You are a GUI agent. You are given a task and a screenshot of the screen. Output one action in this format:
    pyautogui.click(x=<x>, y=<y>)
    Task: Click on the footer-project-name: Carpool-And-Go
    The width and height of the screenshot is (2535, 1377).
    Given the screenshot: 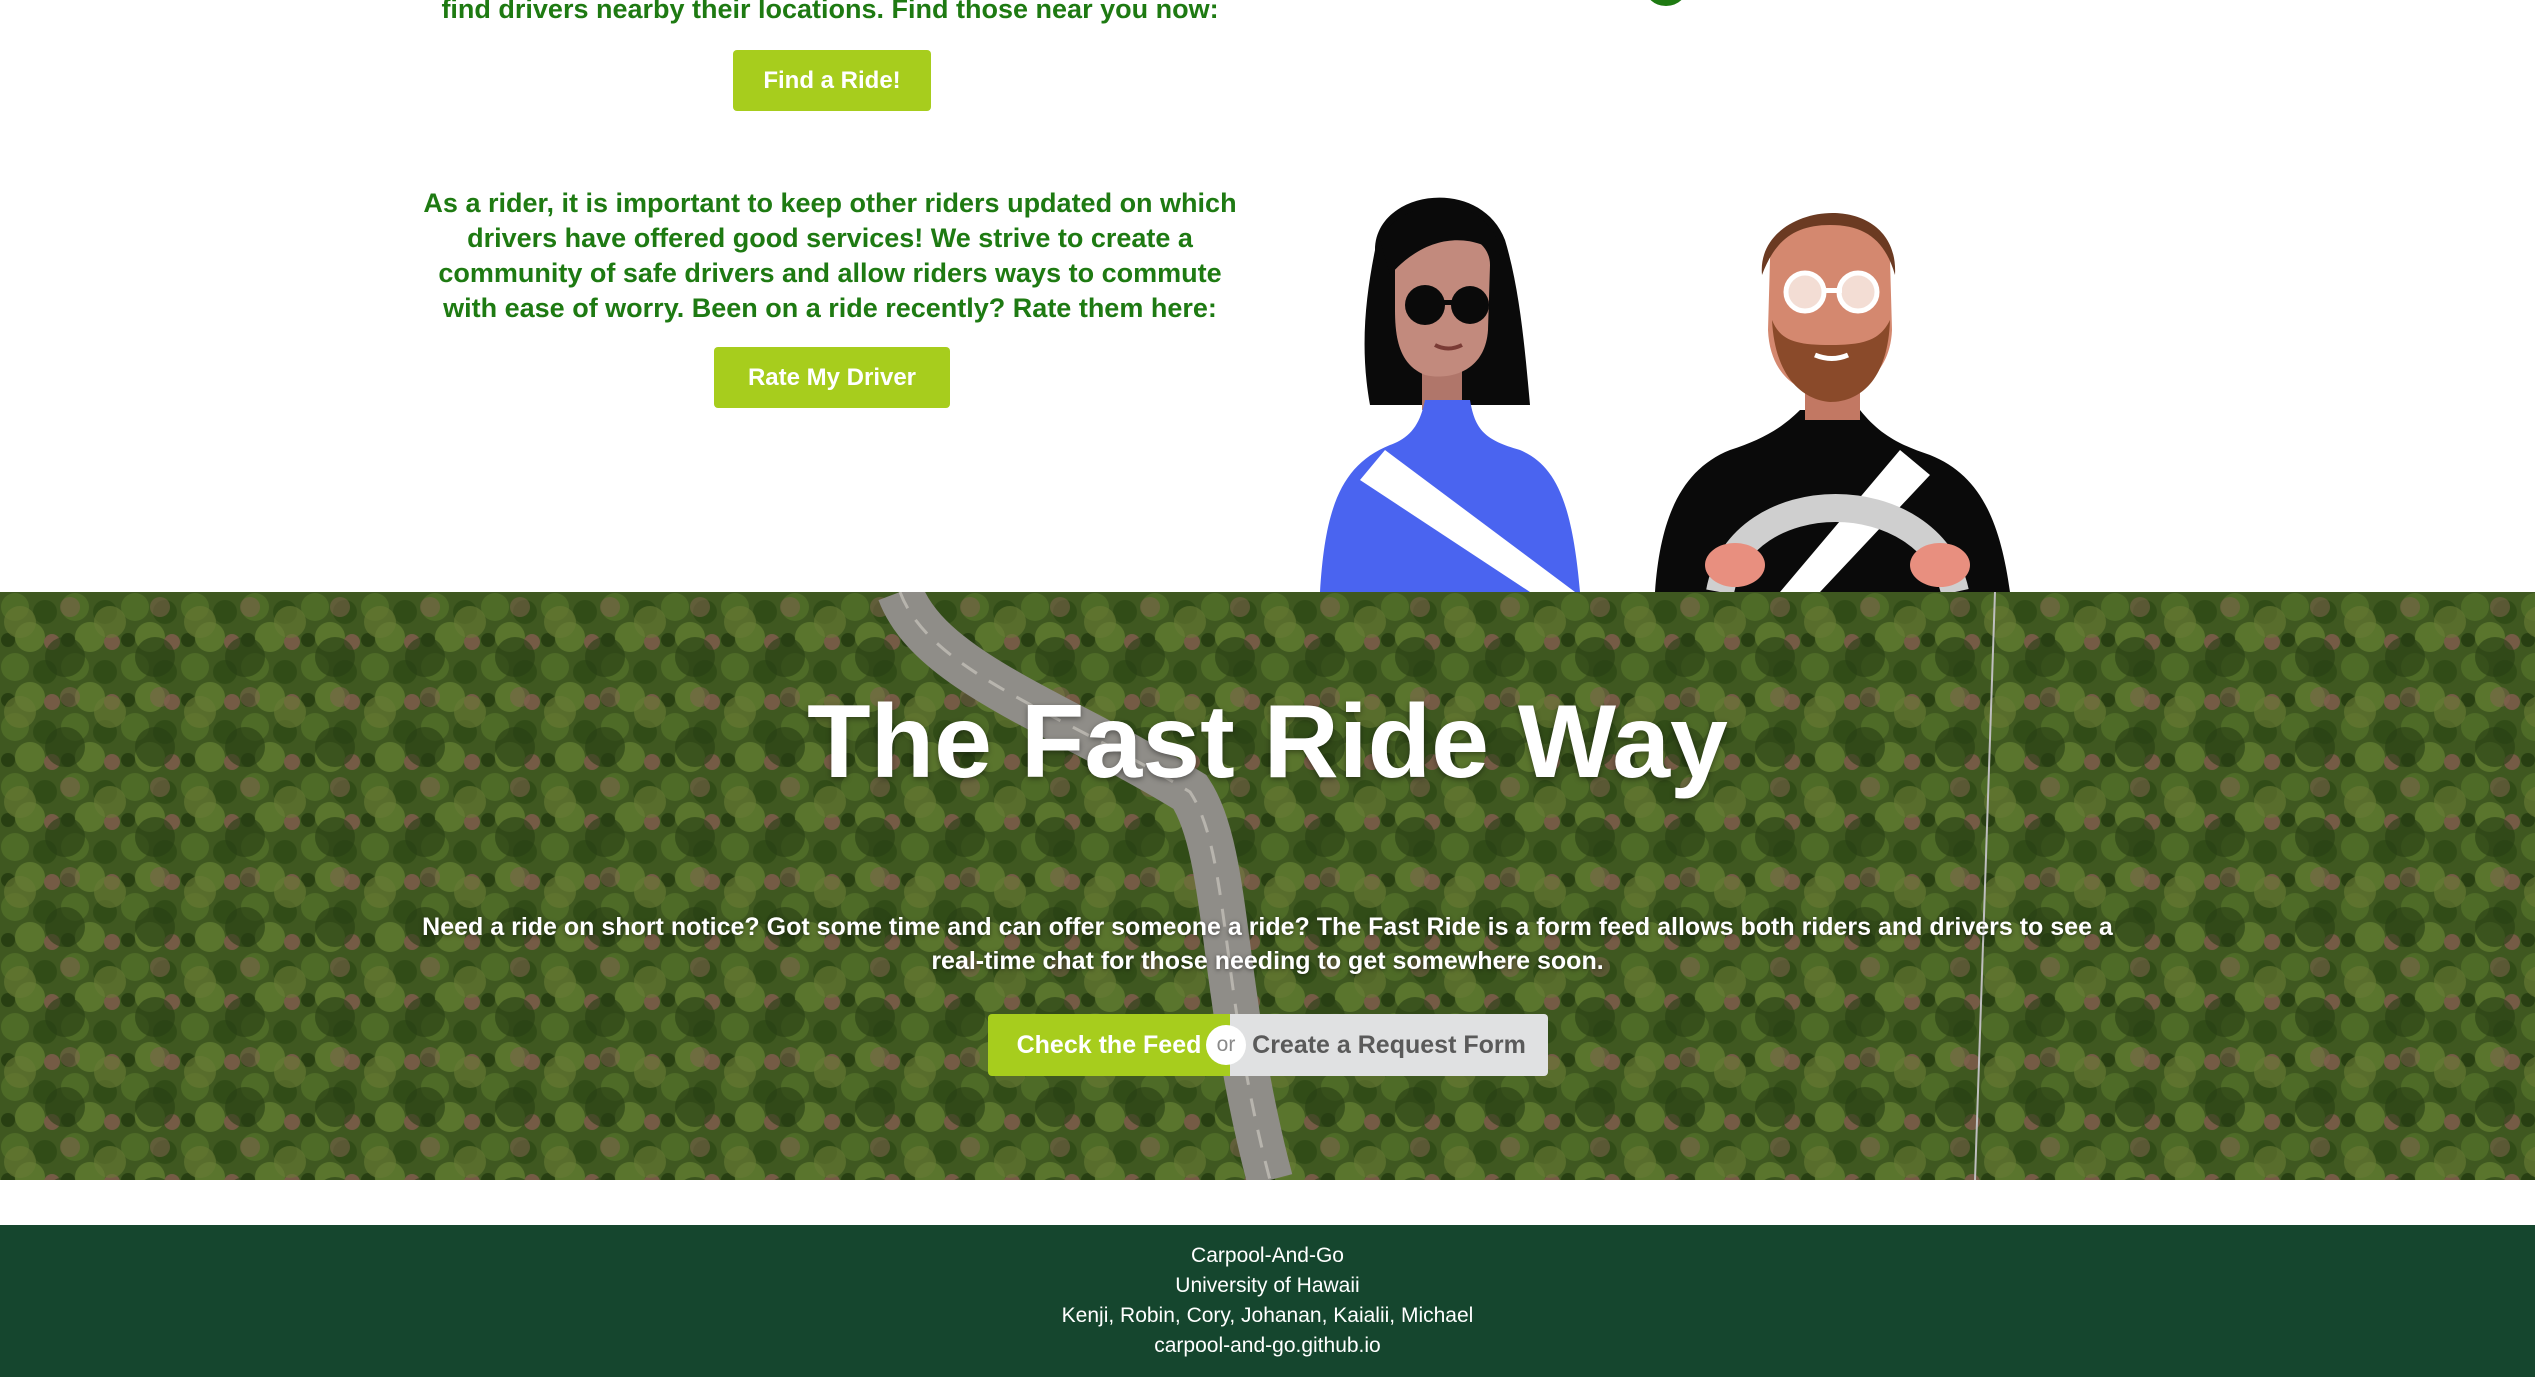 What is the action you would take?
    pyautogui.click(x=1267, y=1255)
    